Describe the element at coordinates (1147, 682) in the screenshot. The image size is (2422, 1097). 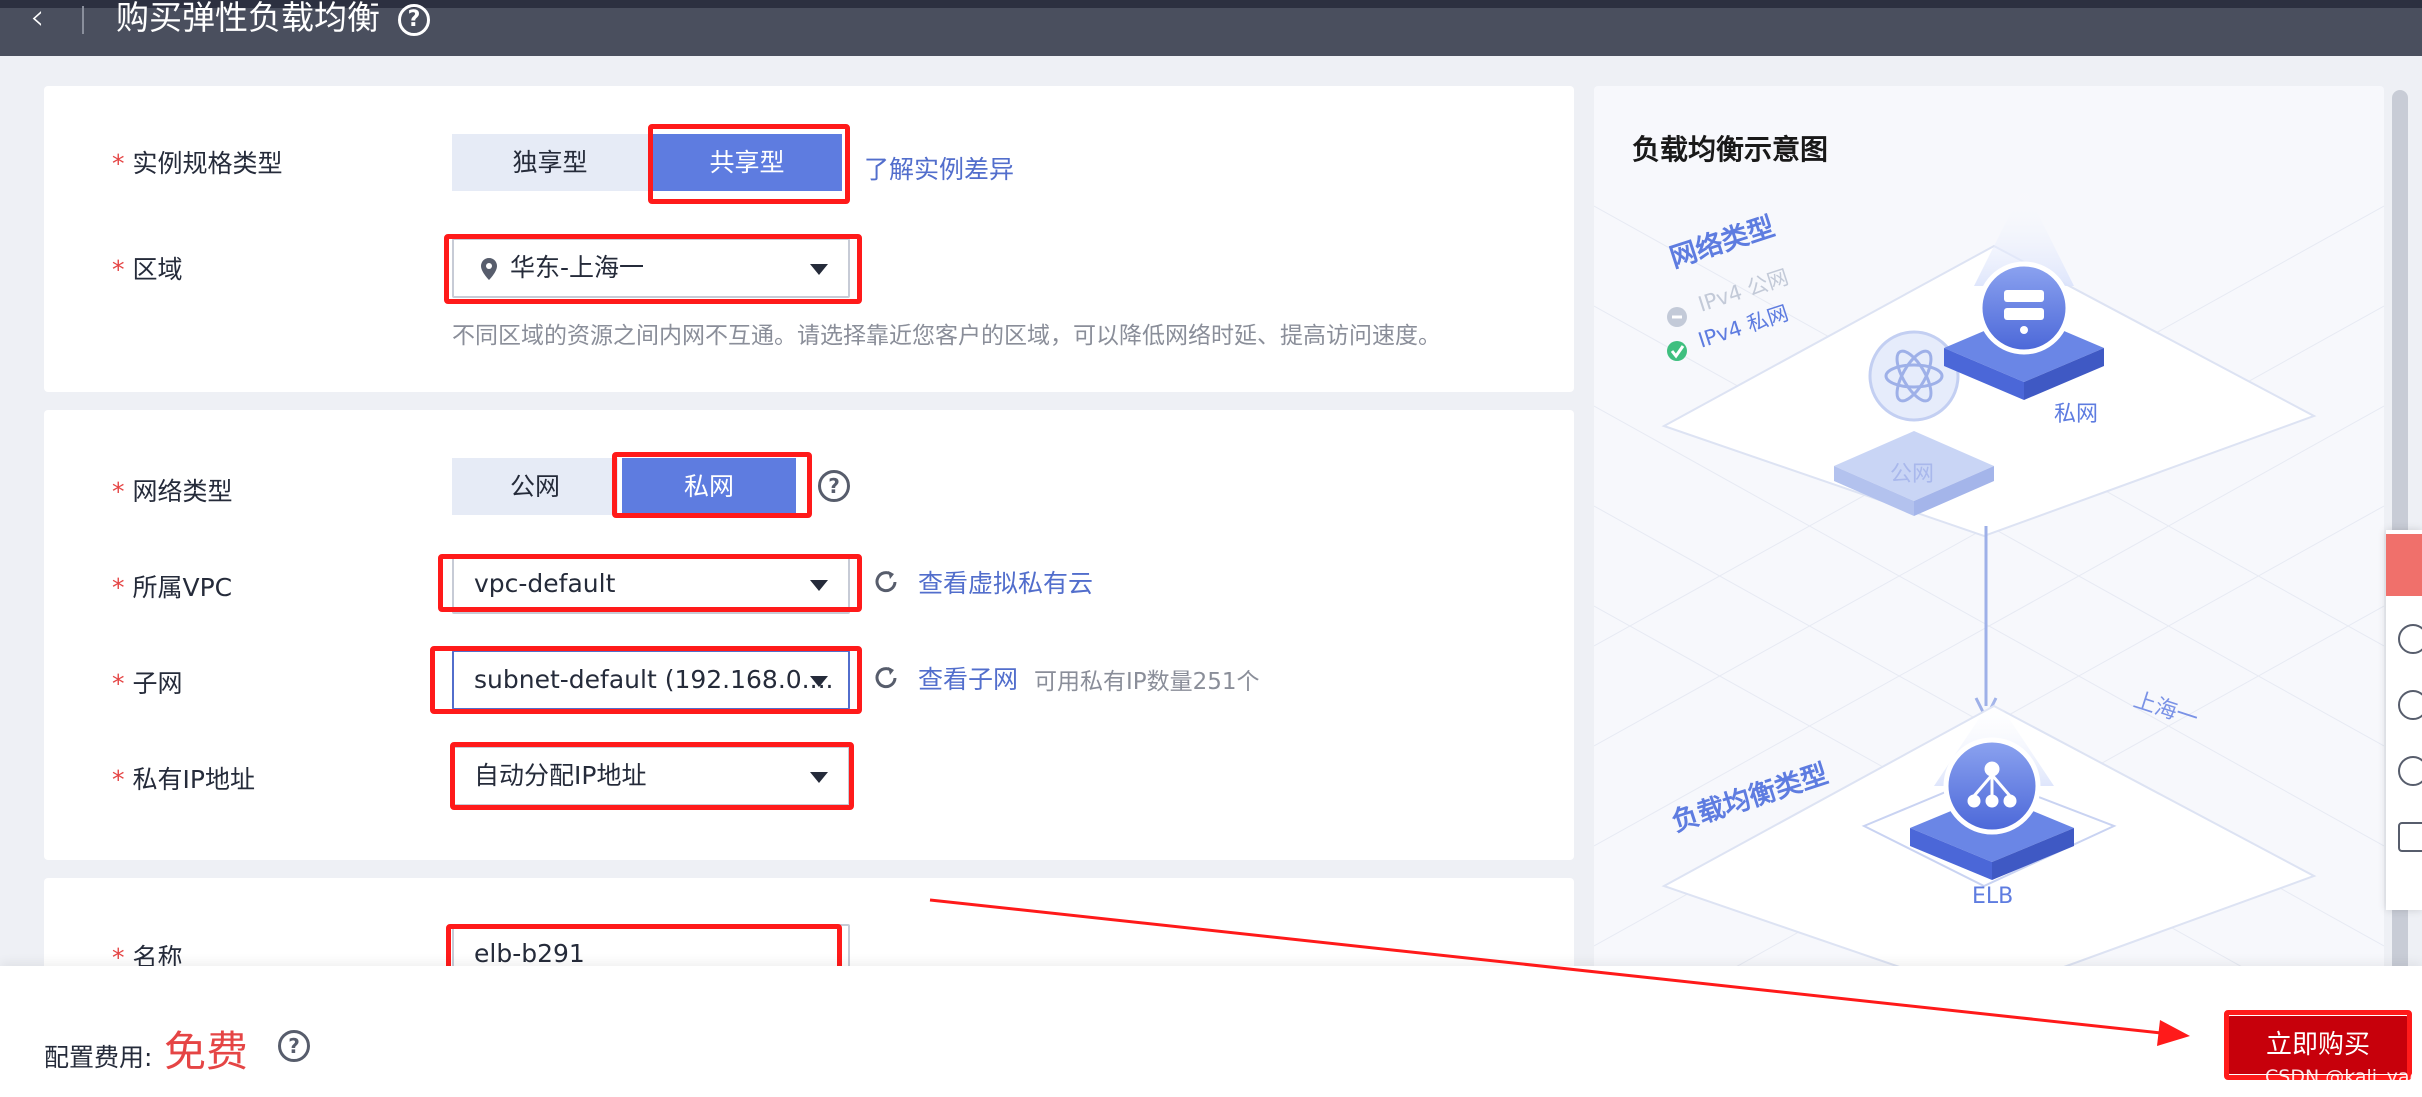
I see `subnet-ip-count: 可用私有IP数量251个` at that location.